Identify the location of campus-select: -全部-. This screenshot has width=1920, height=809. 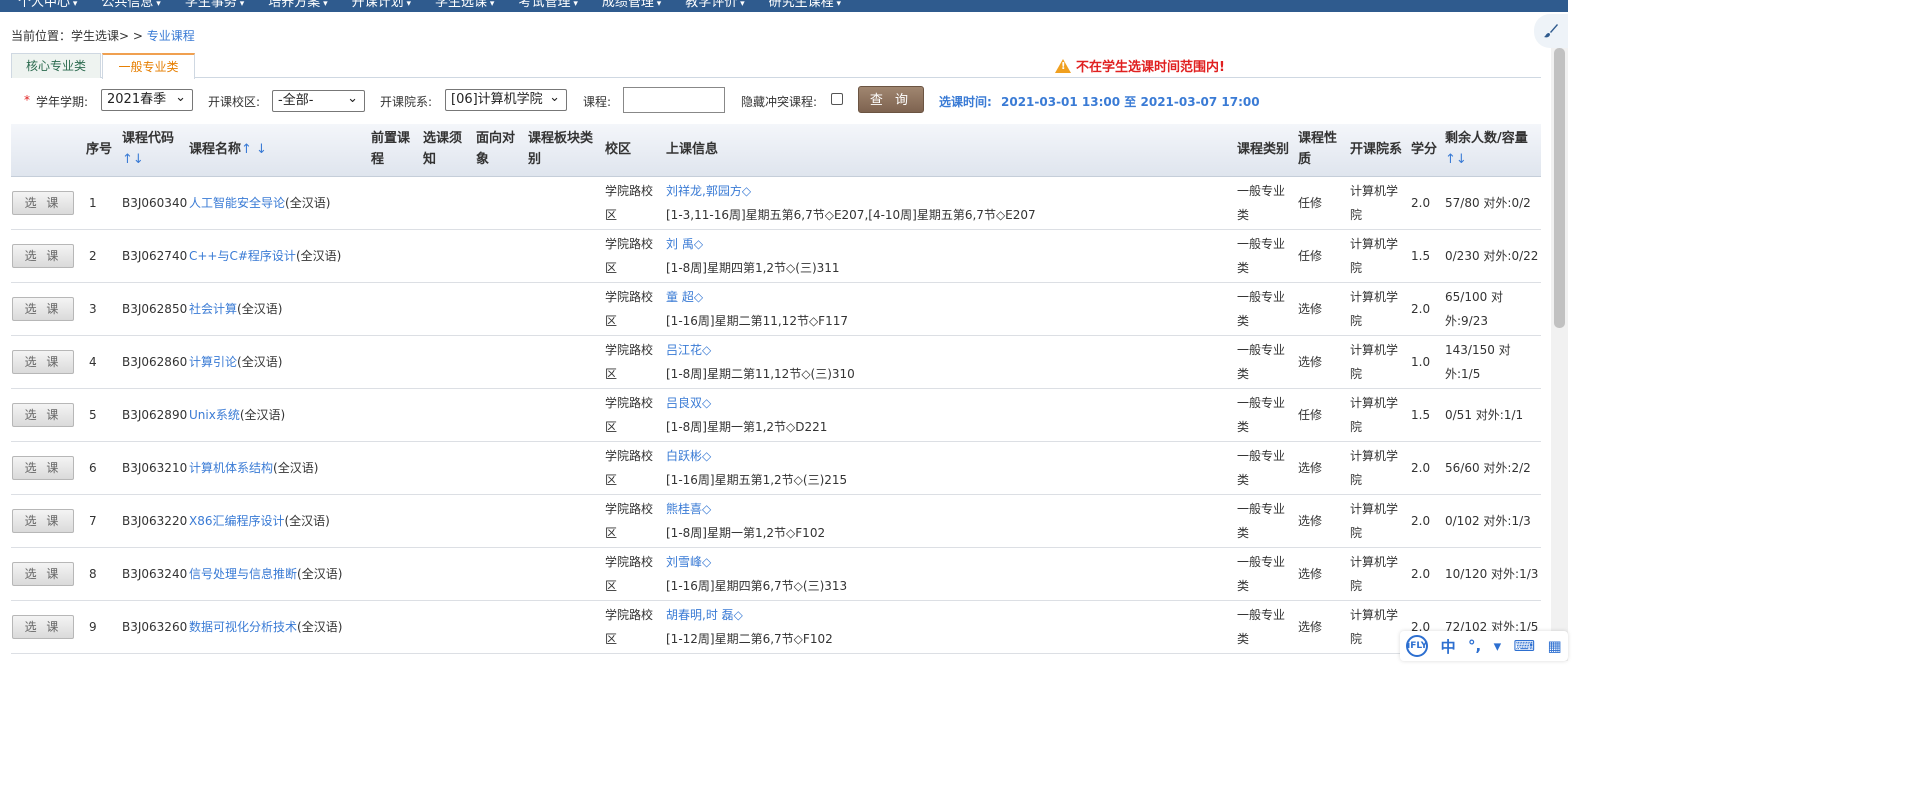
(318, 100).